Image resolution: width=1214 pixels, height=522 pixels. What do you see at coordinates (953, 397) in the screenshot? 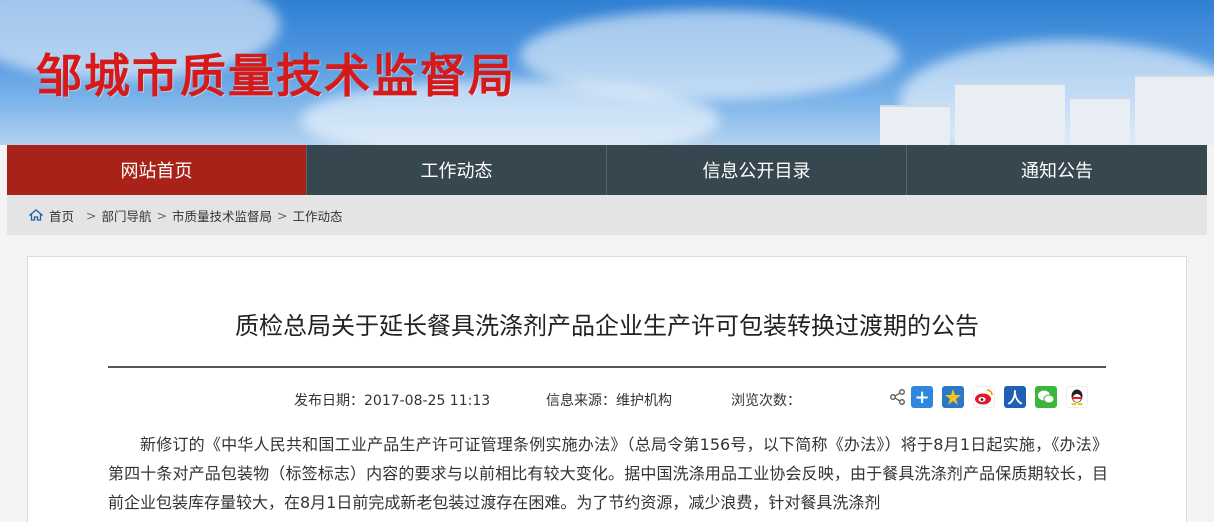
I see `qzone-icon` at bounding box center [953, 397].